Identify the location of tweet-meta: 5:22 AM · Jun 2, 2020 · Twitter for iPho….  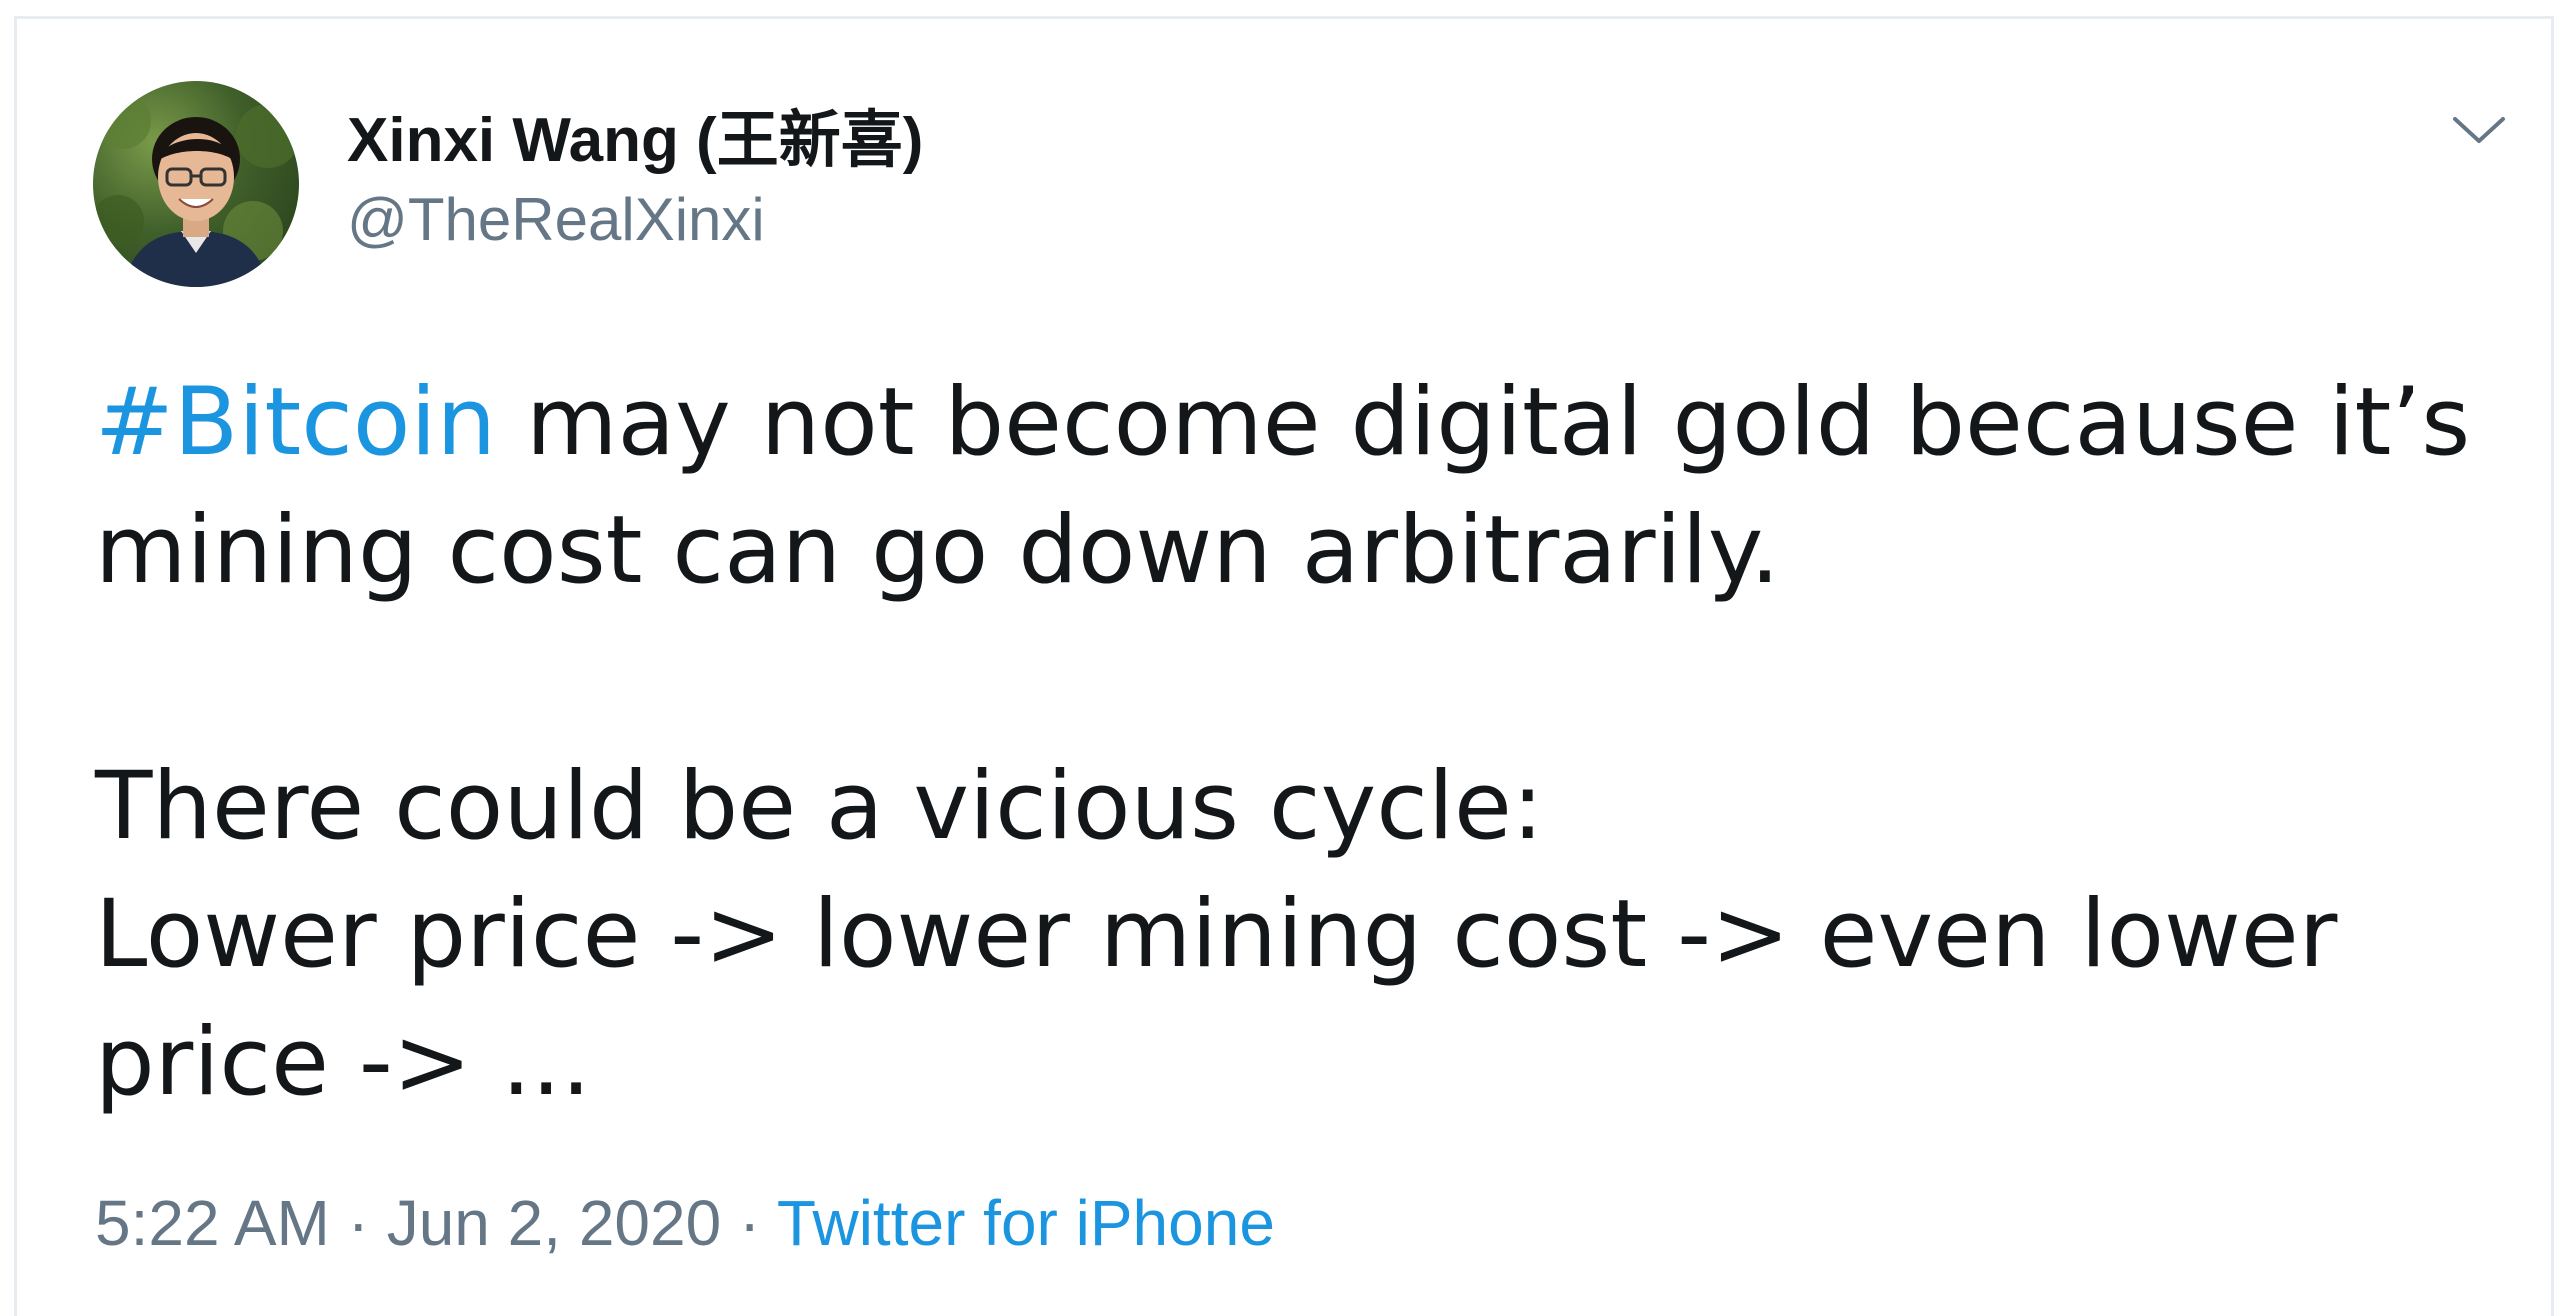
(685, 1223).